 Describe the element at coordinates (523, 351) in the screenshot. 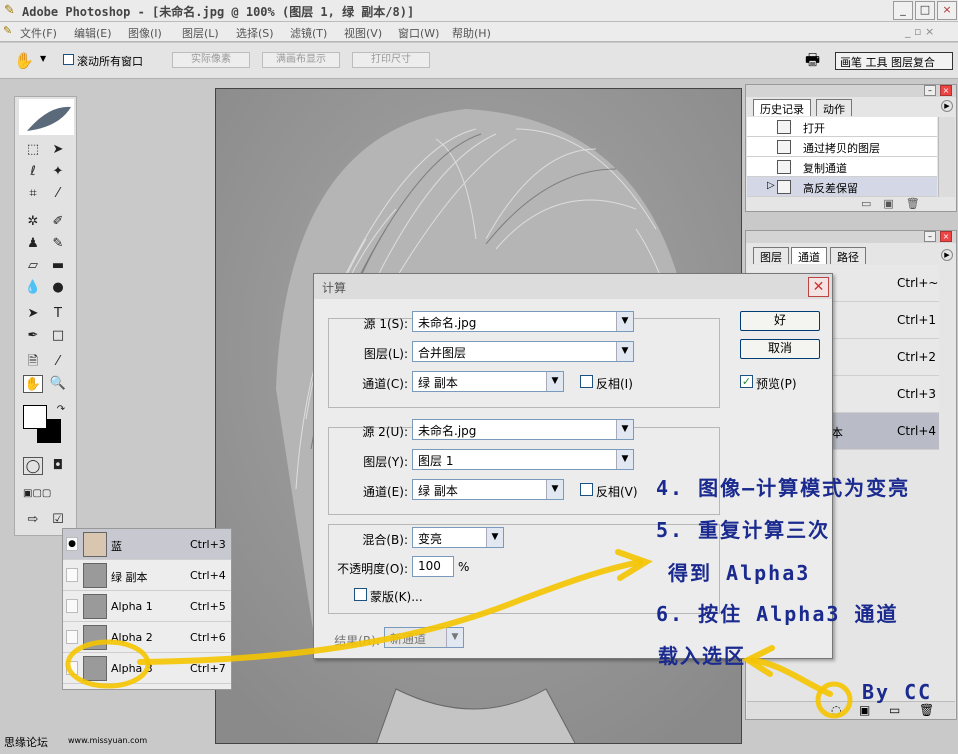

I see `layer1-select: 合并图层 ▼` at that location.